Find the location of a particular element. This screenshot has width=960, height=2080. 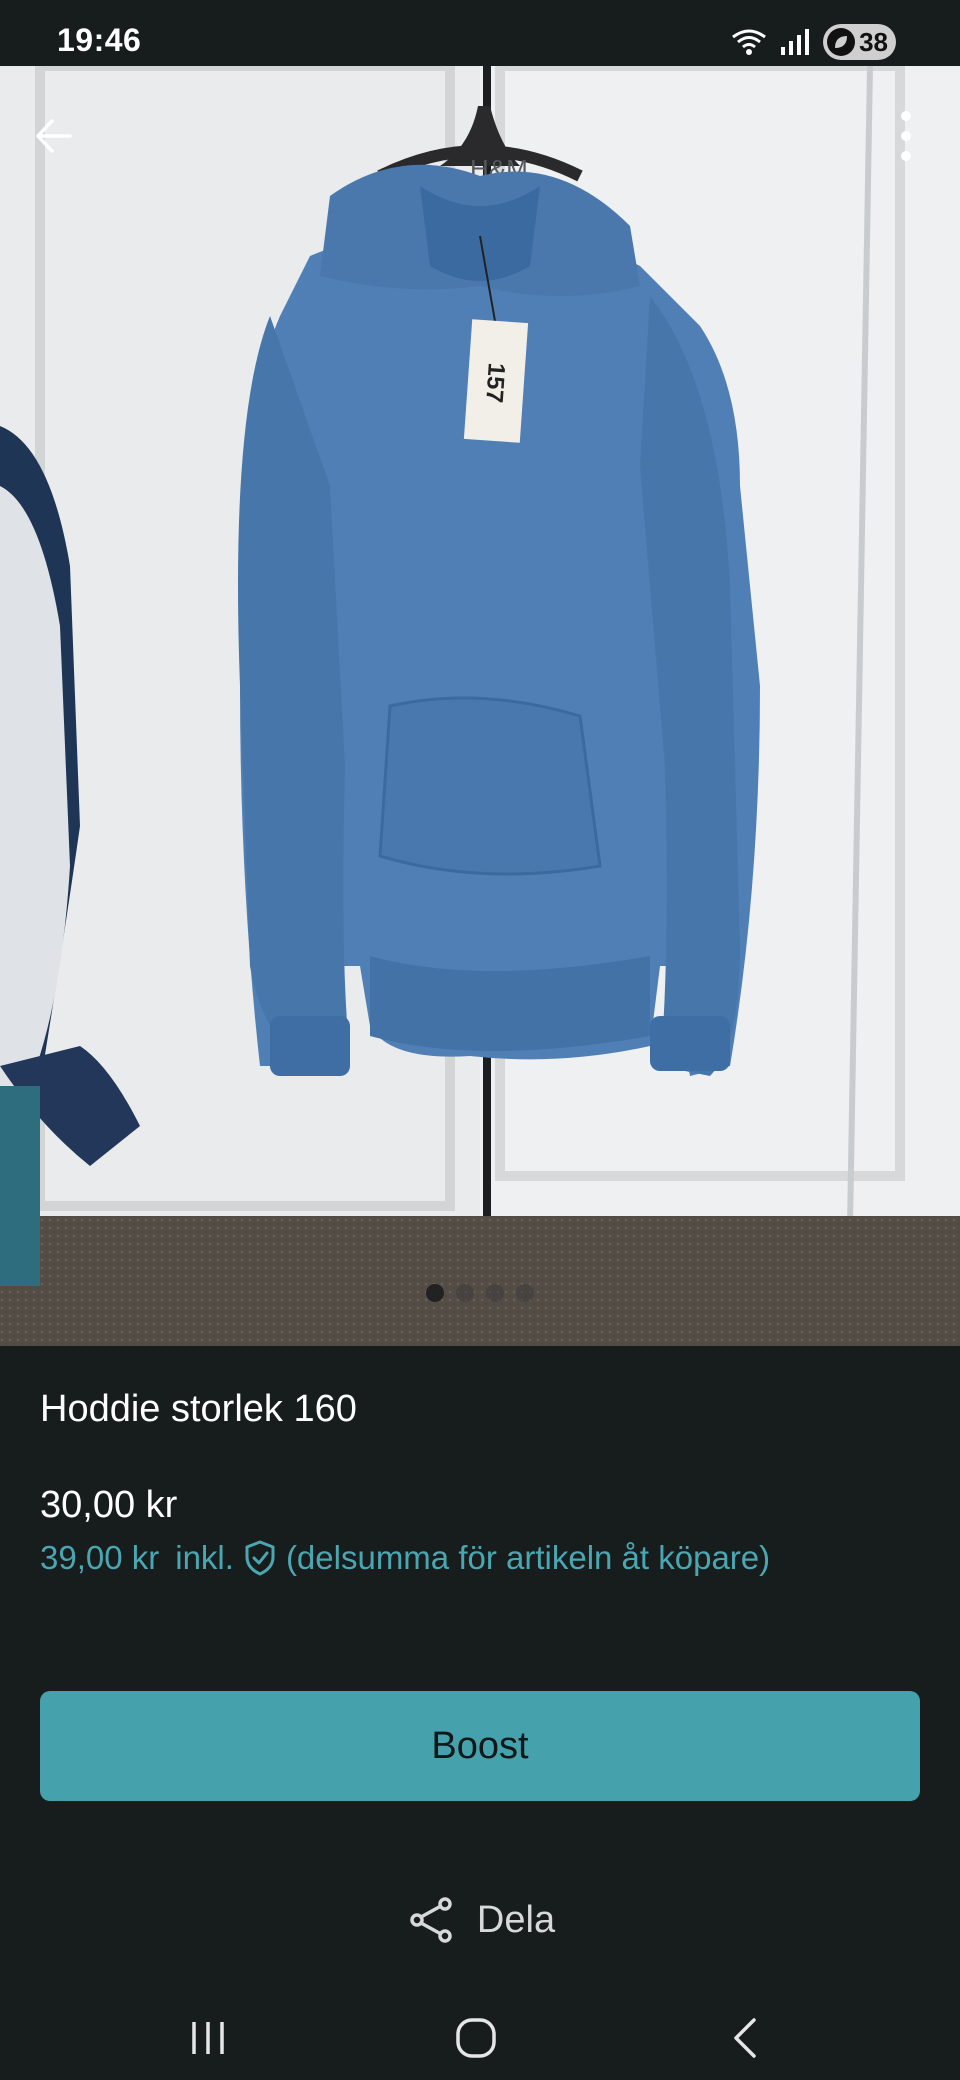

home-icon is located at coordinates (476, 2038).